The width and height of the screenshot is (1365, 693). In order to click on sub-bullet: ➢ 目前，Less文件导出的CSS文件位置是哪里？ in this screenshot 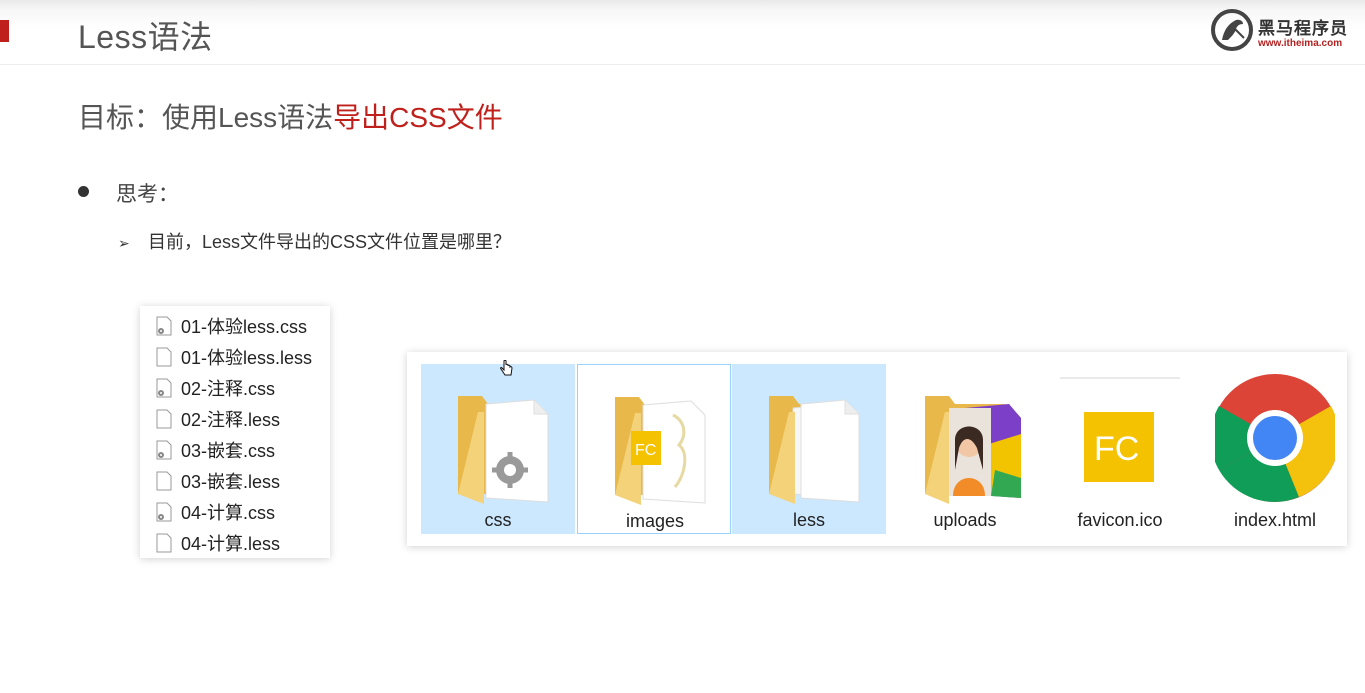, I will do `click(314, 241)`.